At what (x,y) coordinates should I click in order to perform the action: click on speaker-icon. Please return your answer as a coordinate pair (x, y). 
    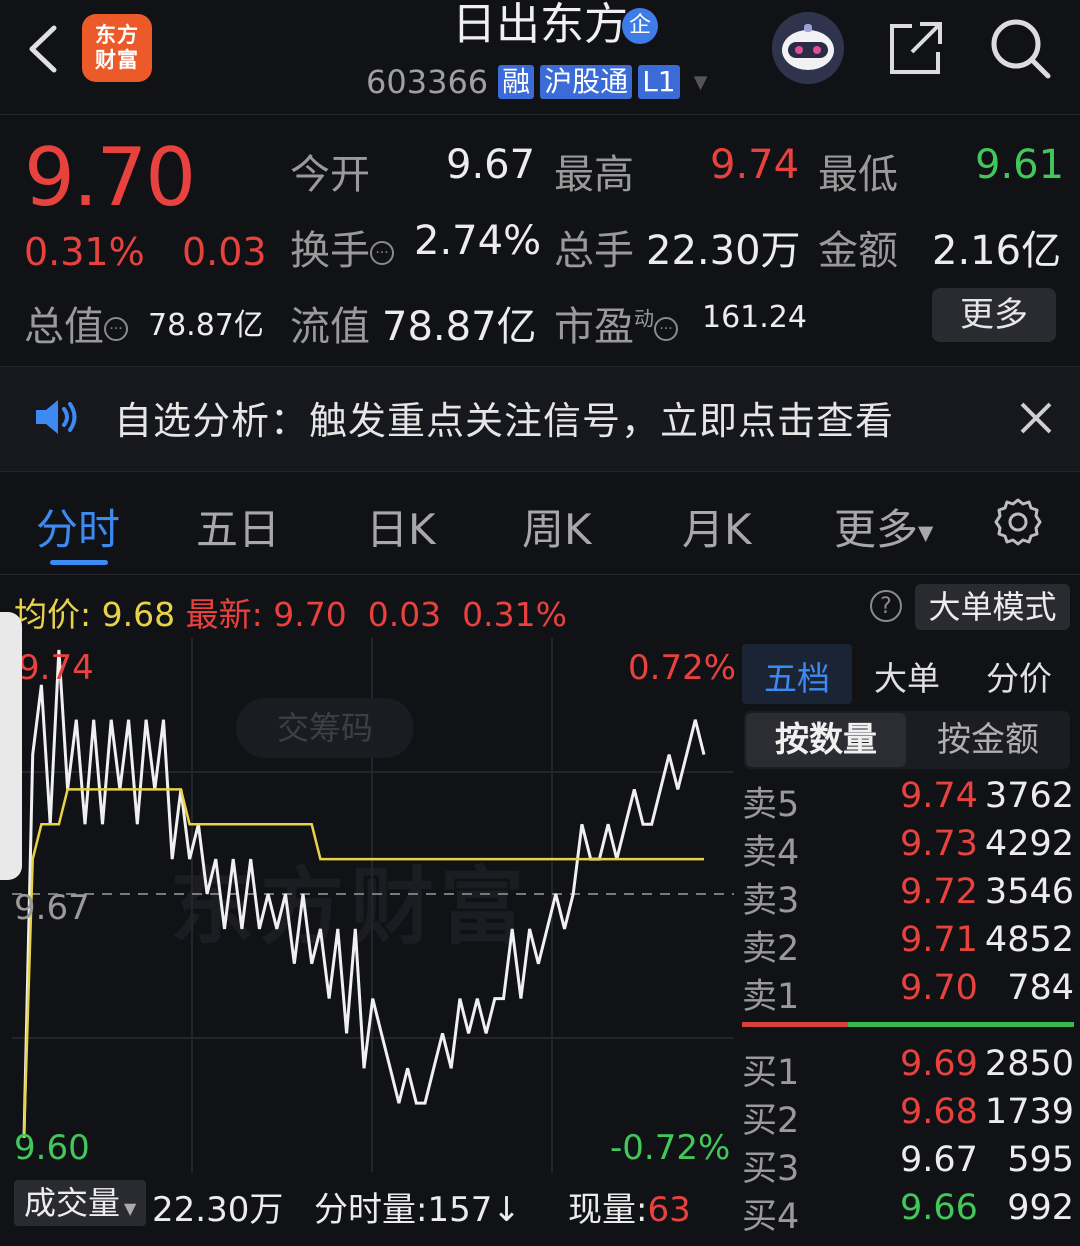
    Looking at the image, I should click on (56, 417).